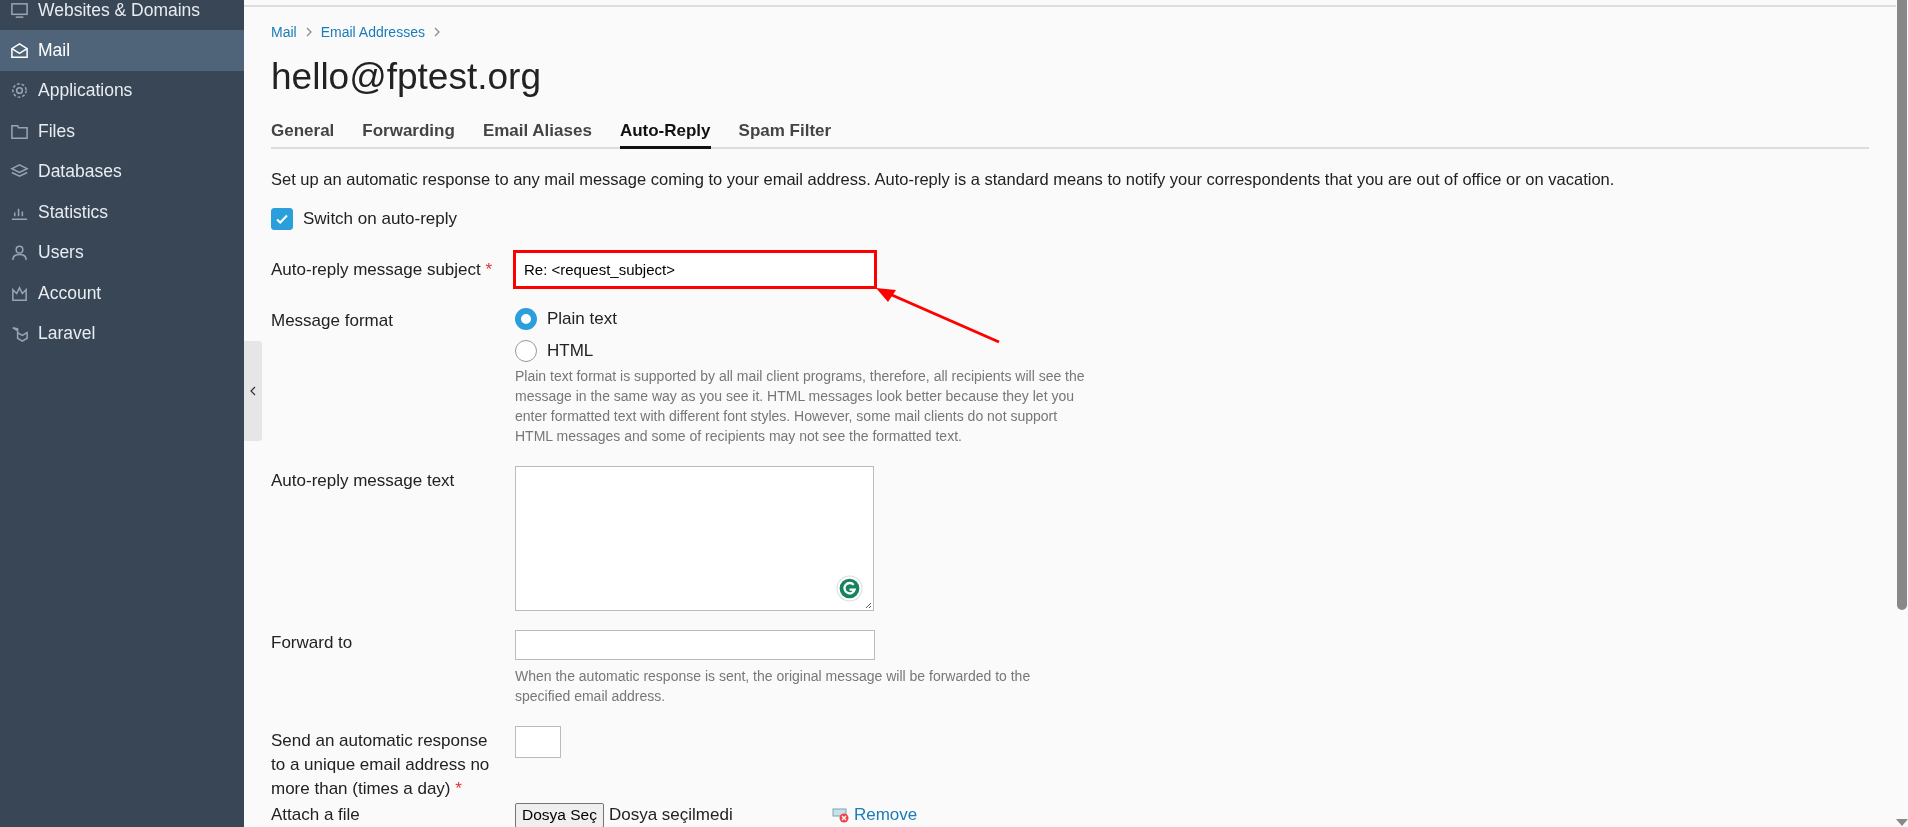  What do you see at coordinates (372, 32) in the screenshot?
I see `breadcrumb-link: Email Addresses` at bounding box center [372, 32].